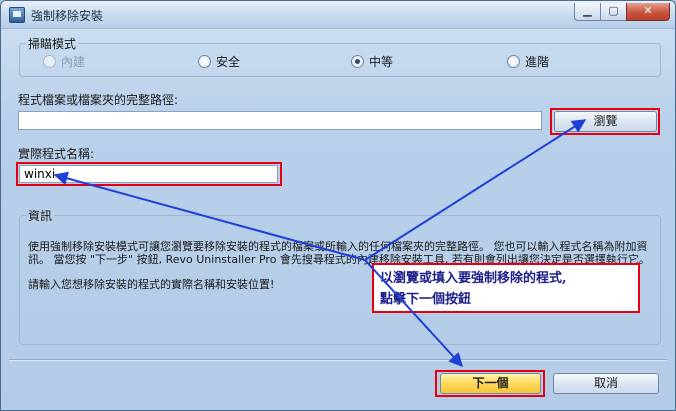 The image size is (676, 411). What do you see at coordinates (204, 61) in the screenshot?
I see `radio-safe-dot` at bounding box center [204, 61].